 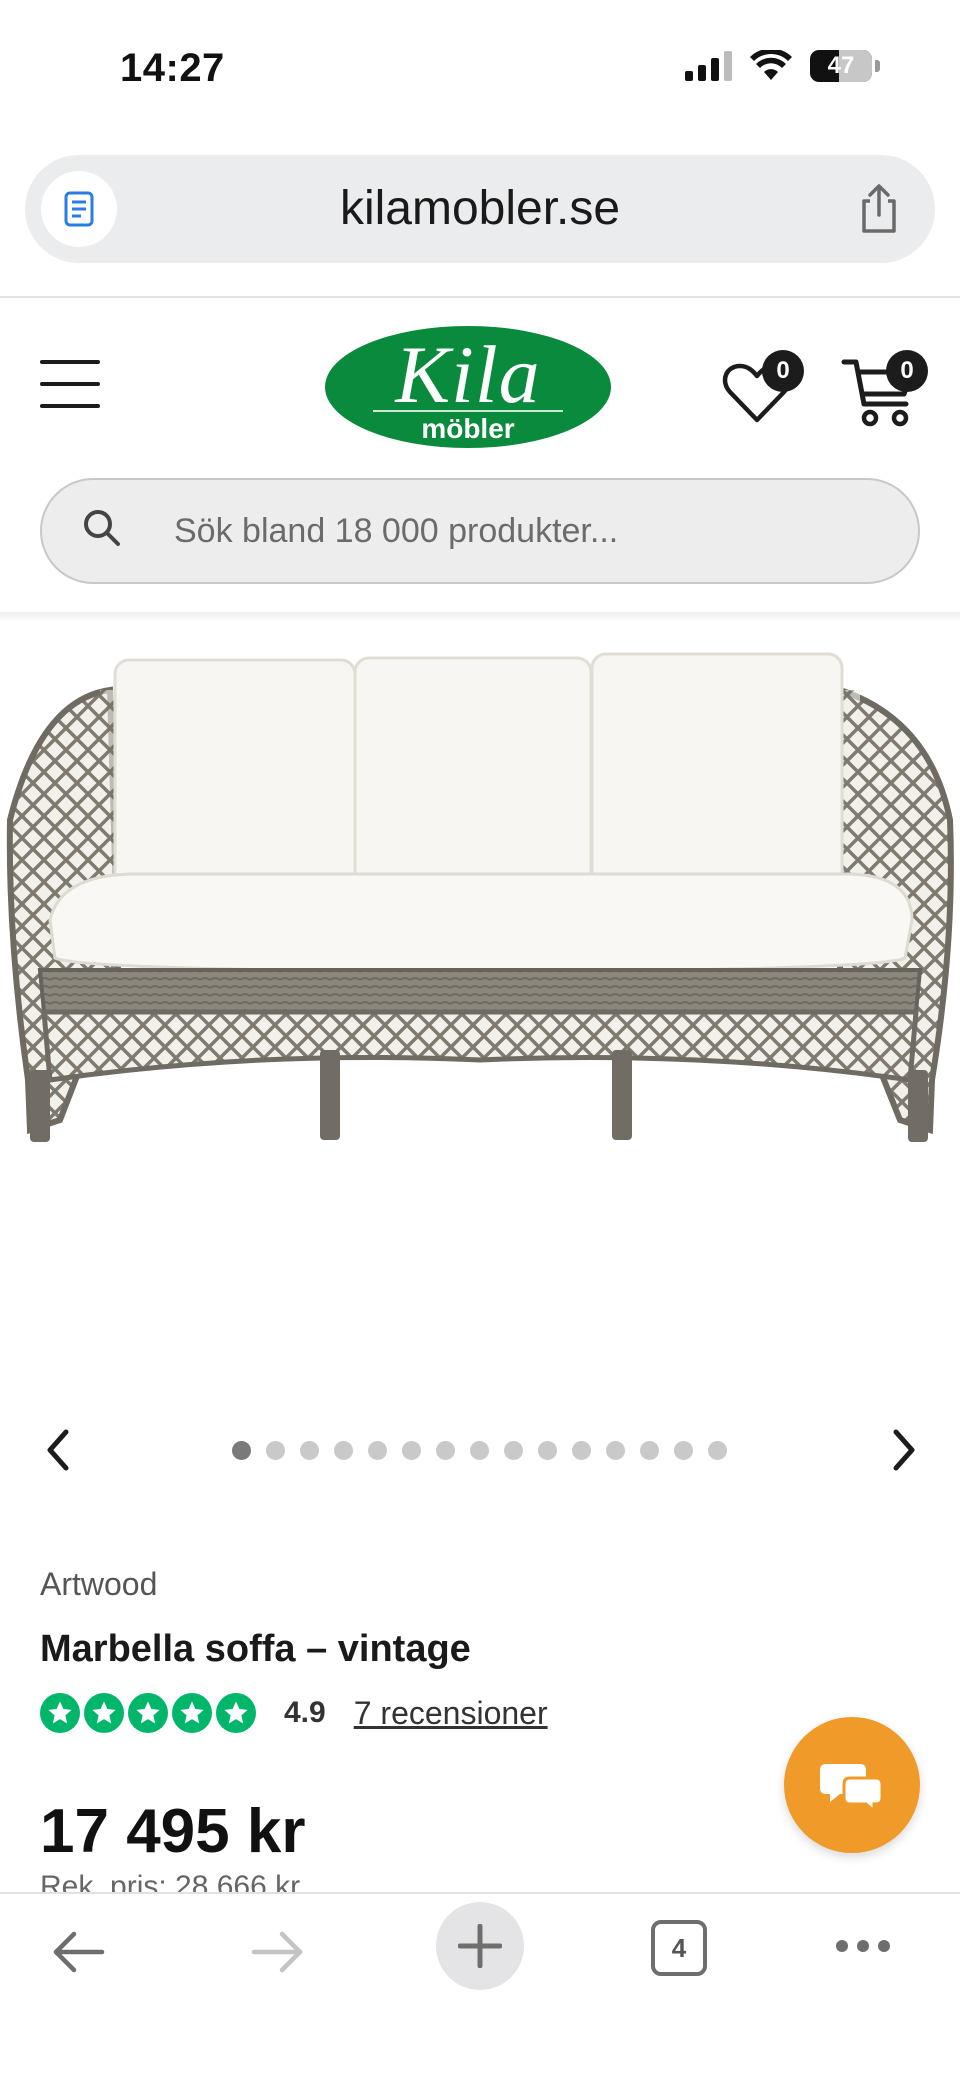 I want to click on kila-logo: Kila möbler, so click(x=468, y=387).